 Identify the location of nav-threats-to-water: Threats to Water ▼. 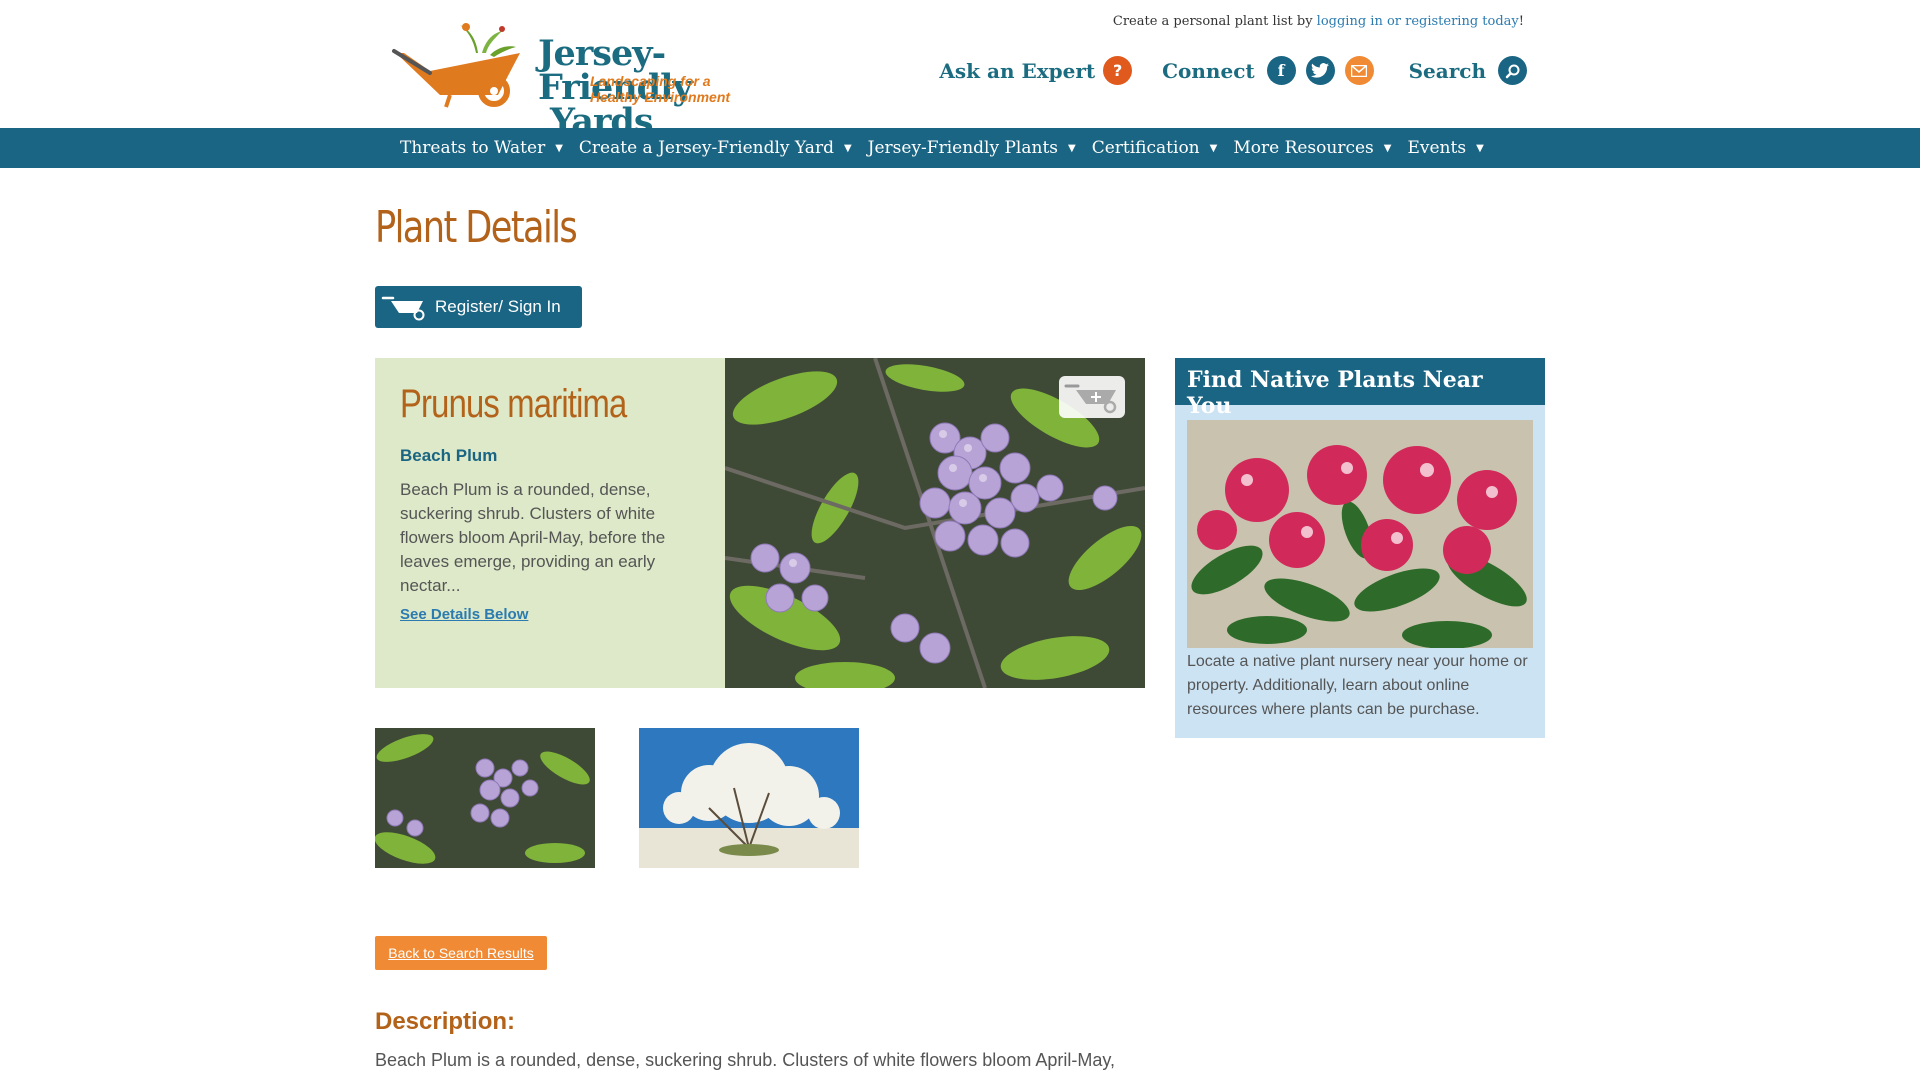
(481, 148).